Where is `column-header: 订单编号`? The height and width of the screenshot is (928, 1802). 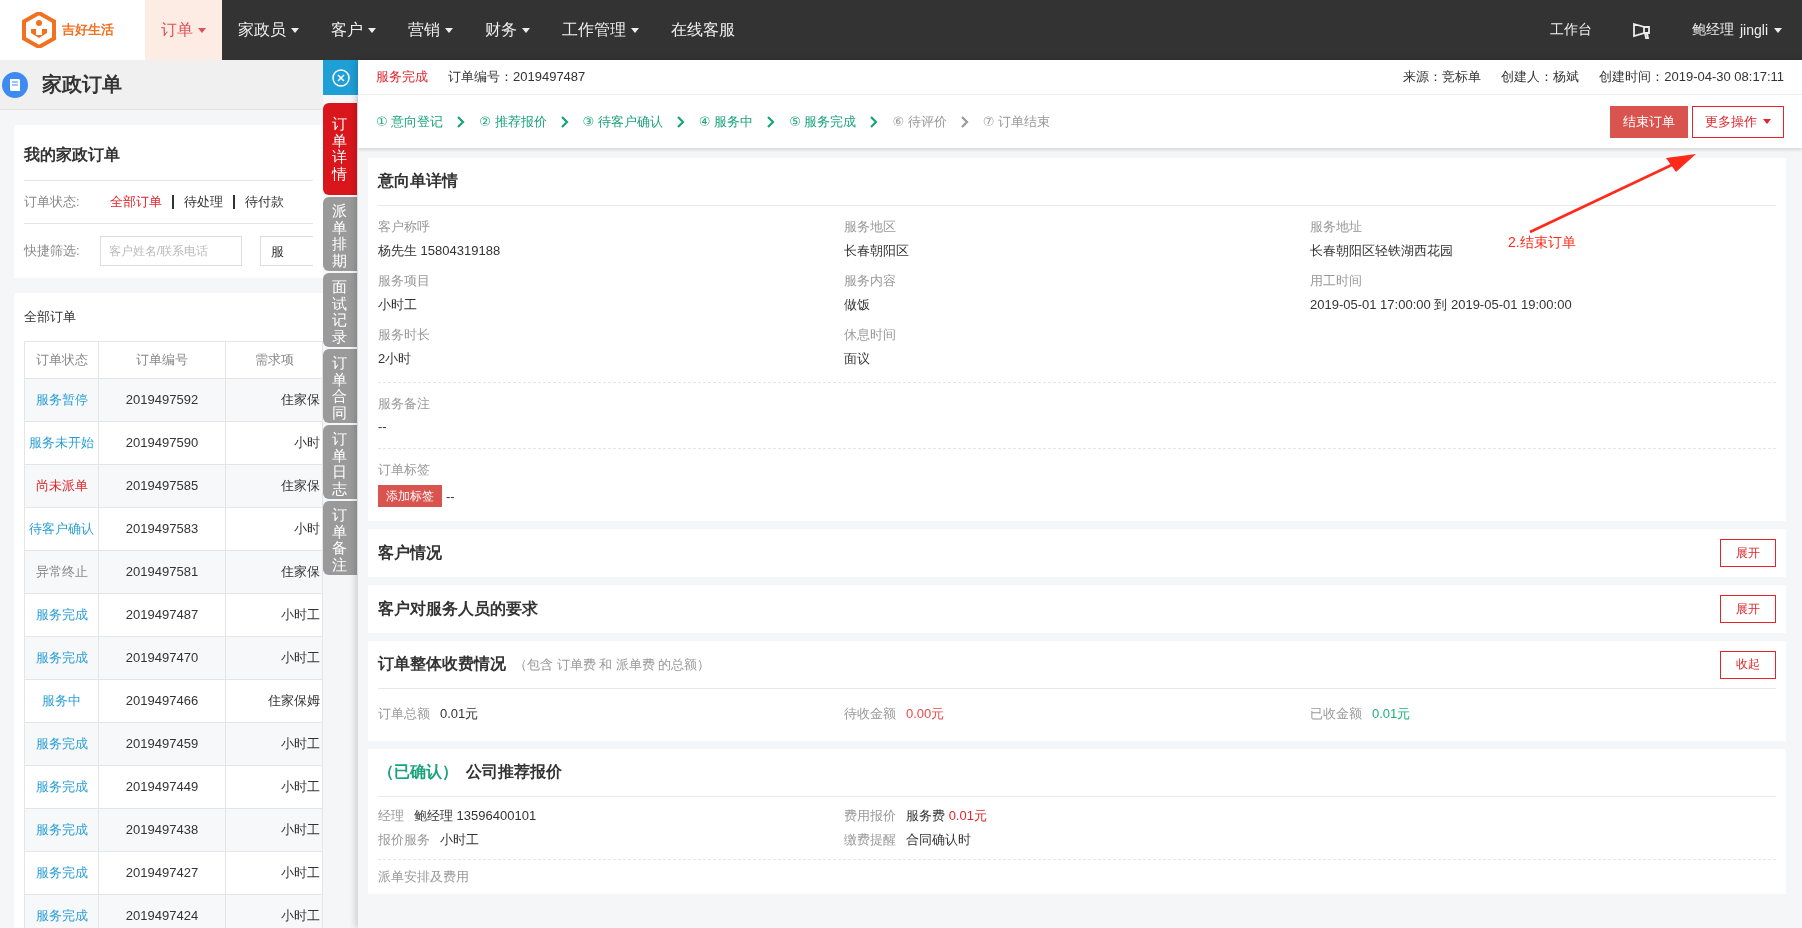 column-header: 订单编号 is located at coordinates (162, 360).